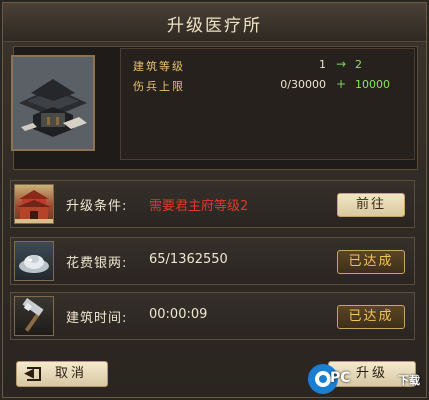 The height and width of the screenshot is (400, 429). Describe the element at coordinates (358, 64) in the screenshot. I see `building-level-next: 2` at that location.